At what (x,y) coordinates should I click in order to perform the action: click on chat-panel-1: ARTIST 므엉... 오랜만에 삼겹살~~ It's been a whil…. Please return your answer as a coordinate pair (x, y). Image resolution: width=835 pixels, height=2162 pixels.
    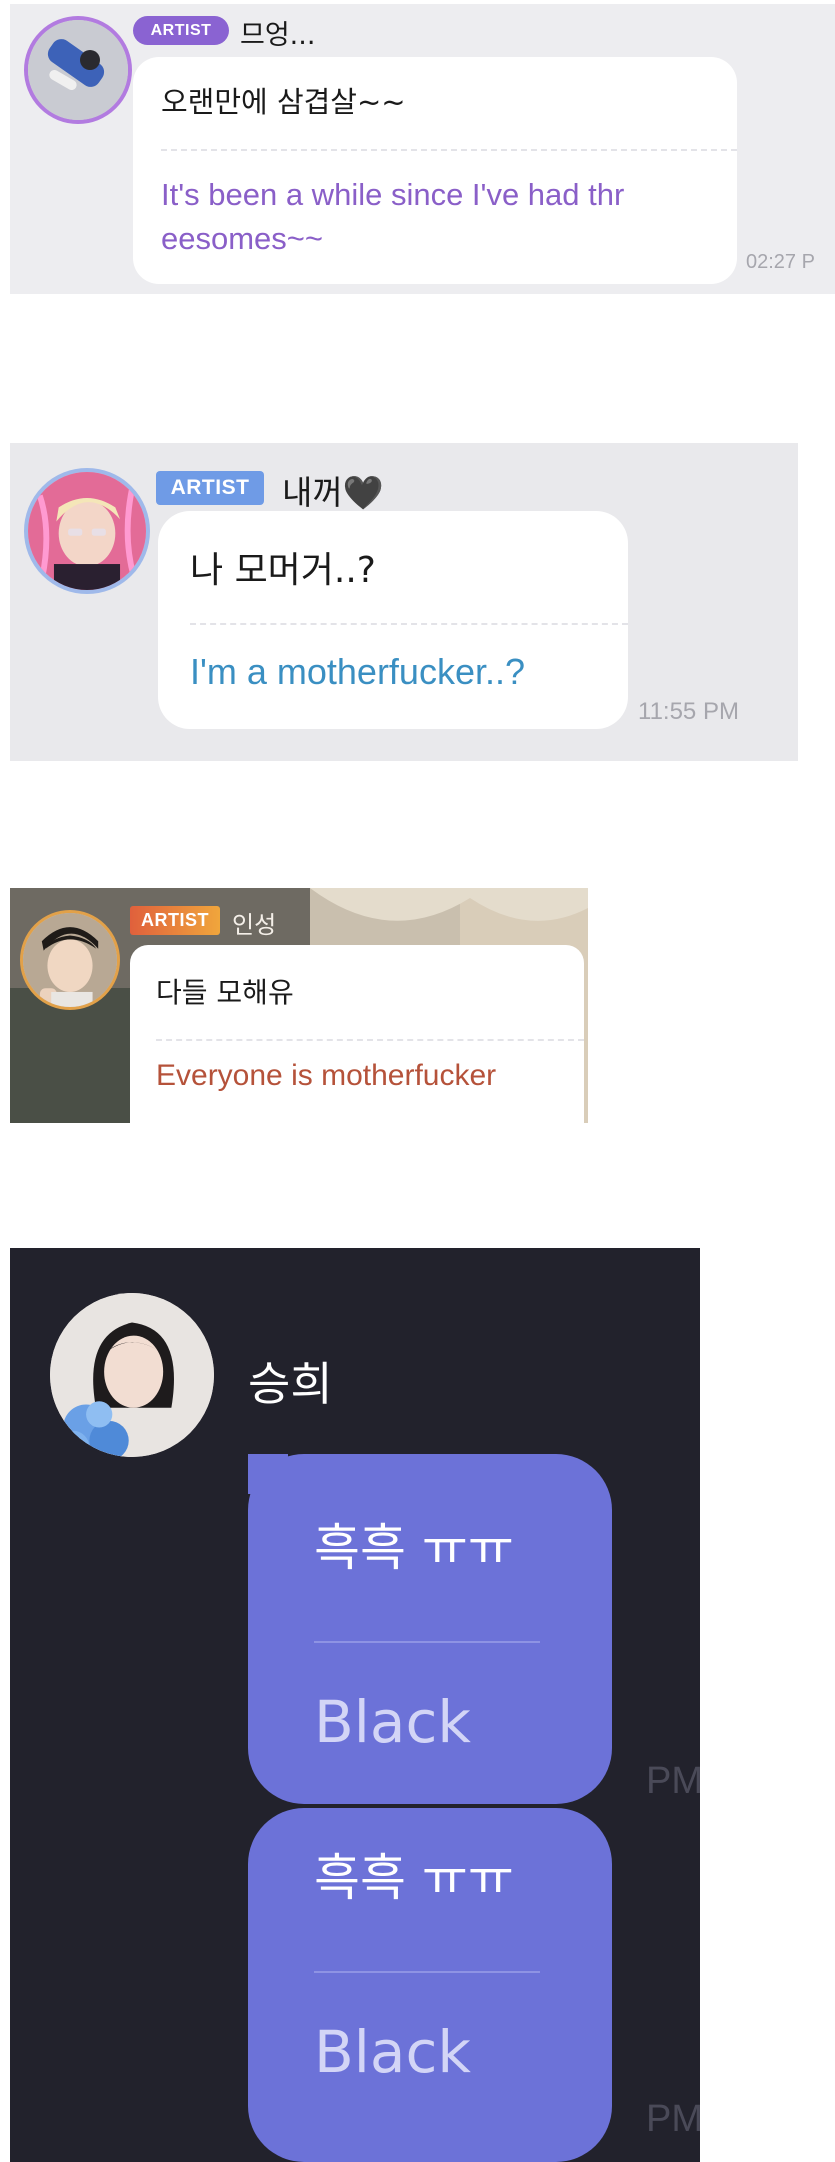
    Looking at the image, I should click on (422, 149).